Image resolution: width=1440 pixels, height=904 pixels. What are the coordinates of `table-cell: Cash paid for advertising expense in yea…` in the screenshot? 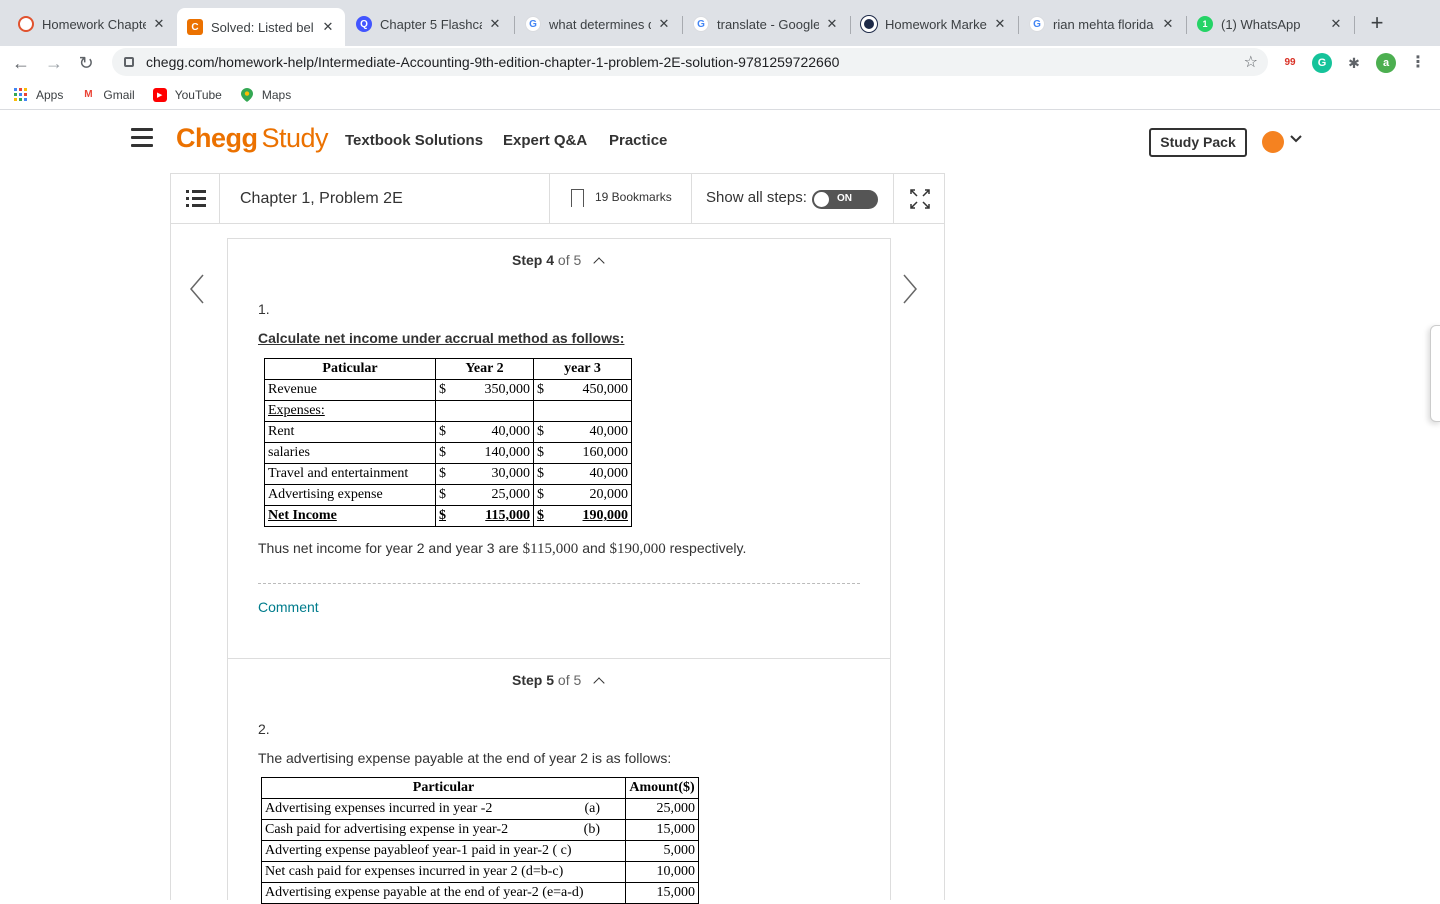 It's located at (416, 830).